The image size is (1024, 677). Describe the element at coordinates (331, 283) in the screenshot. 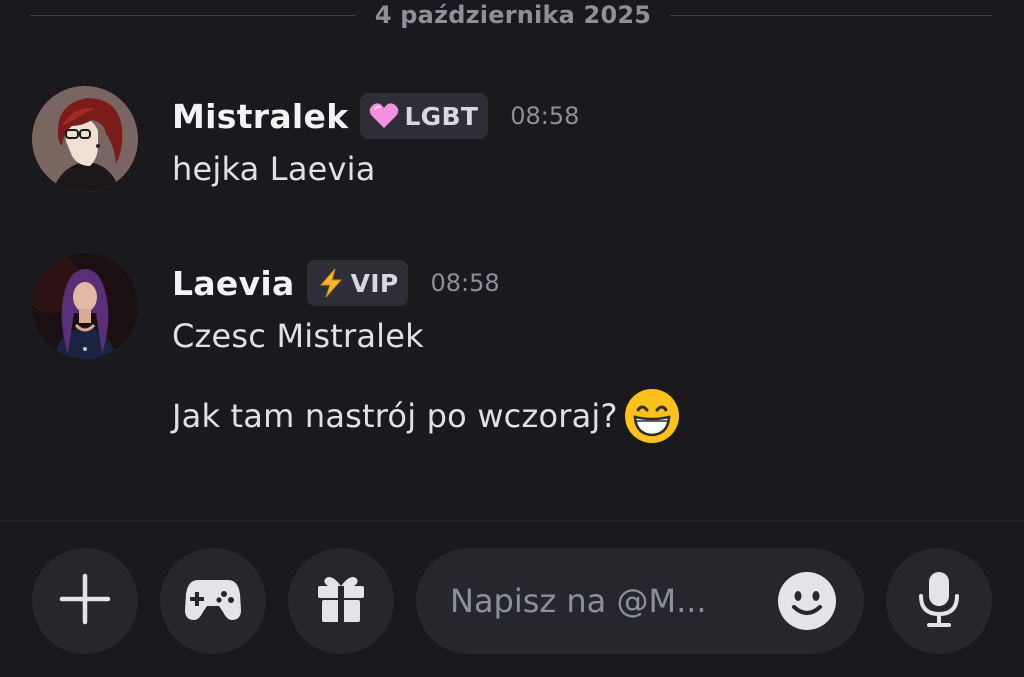

I see `lightning-icon` at that location.